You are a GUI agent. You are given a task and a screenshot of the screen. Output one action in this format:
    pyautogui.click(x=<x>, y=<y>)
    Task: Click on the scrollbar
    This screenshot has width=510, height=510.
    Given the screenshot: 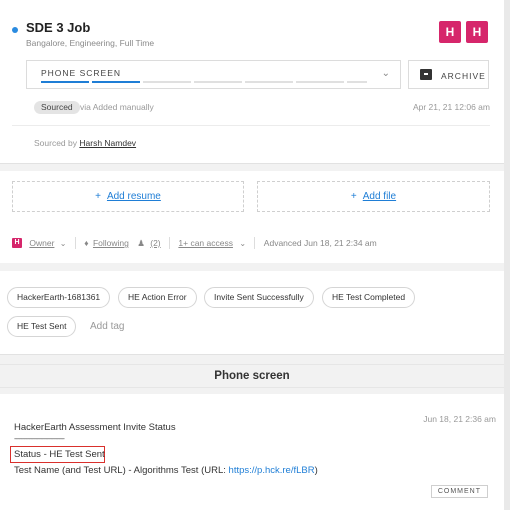 What is the action you would take?
    pyautogui.click(x=507, y=255)
    